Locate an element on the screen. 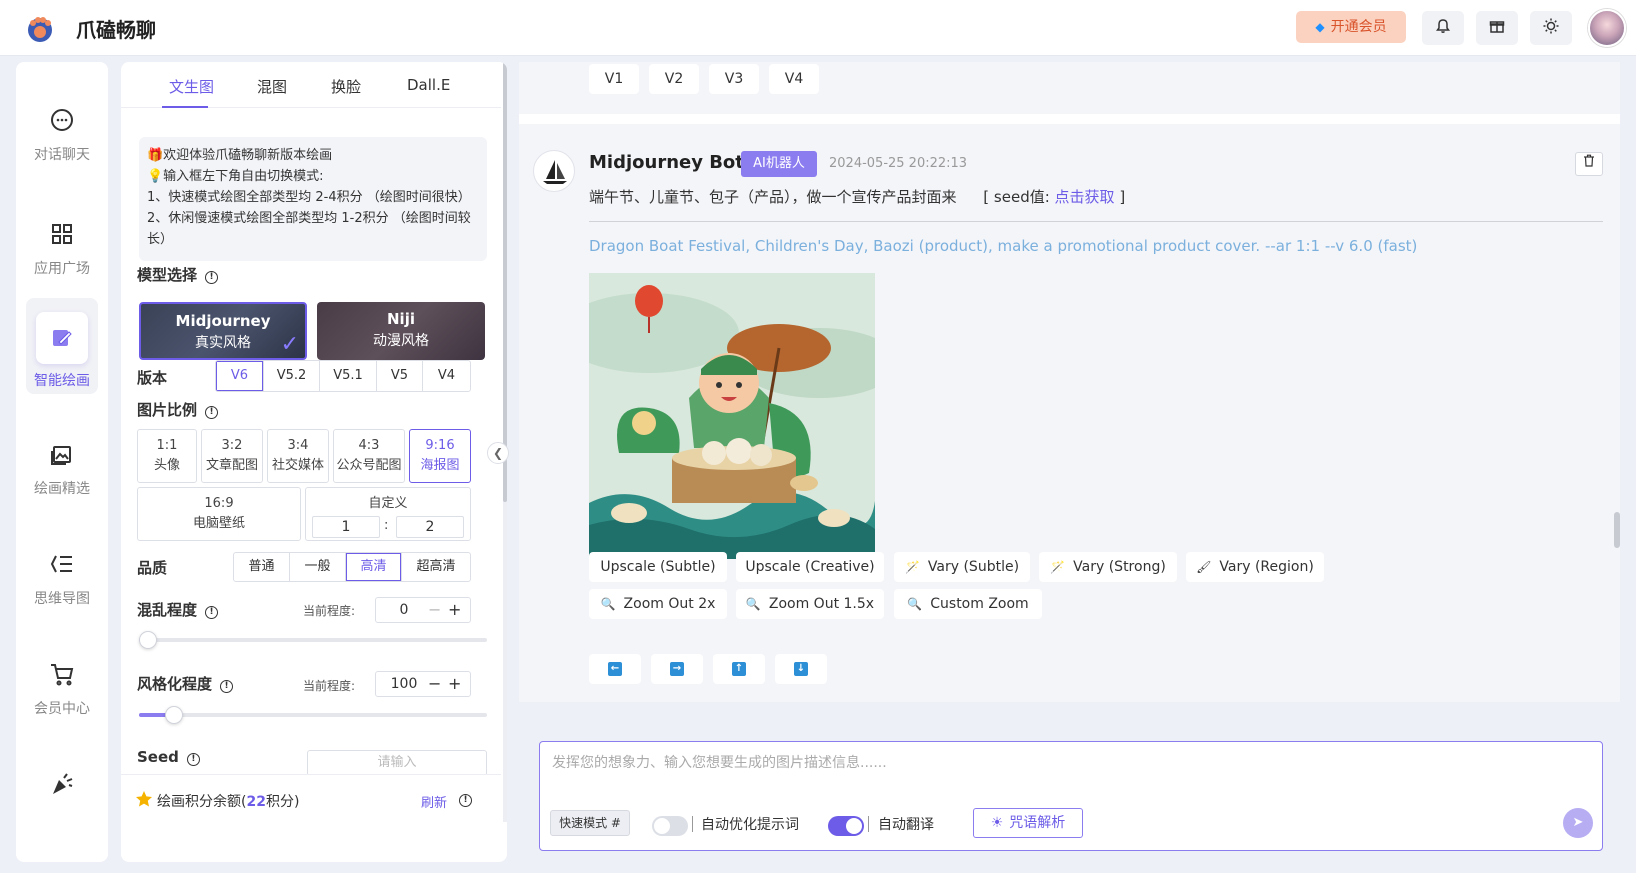  stylize-slider-handle is located at coordinates (174, 715).